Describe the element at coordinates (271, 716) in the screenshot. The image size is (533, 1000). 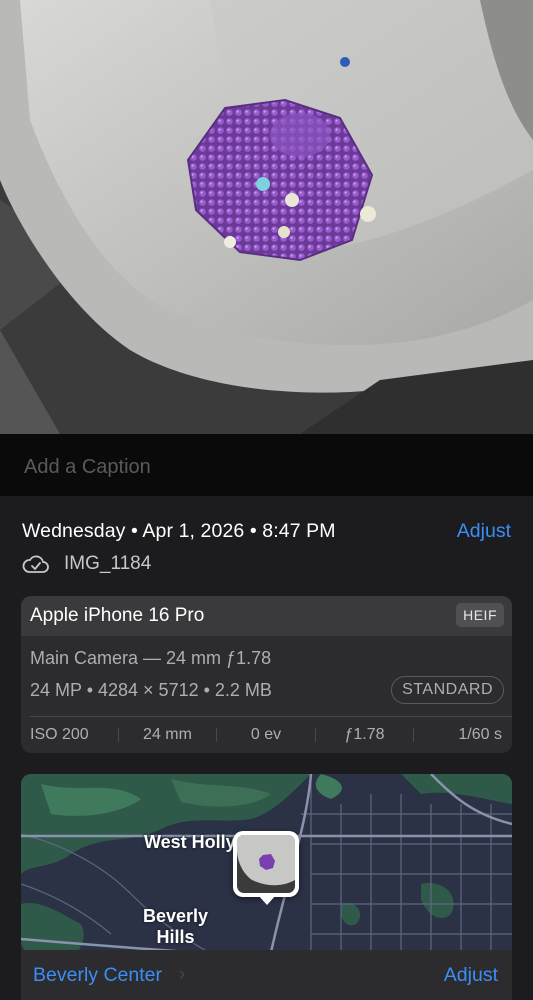
I see `card-divider` at that location.